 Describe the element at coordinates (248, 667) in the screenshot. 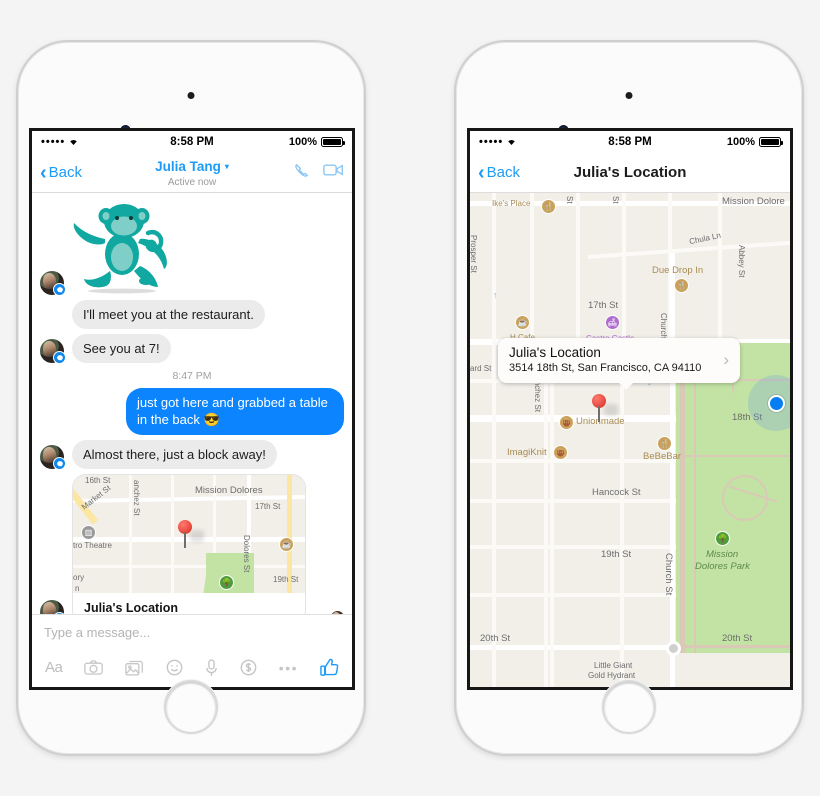

I see `dollar-icon` at that location.